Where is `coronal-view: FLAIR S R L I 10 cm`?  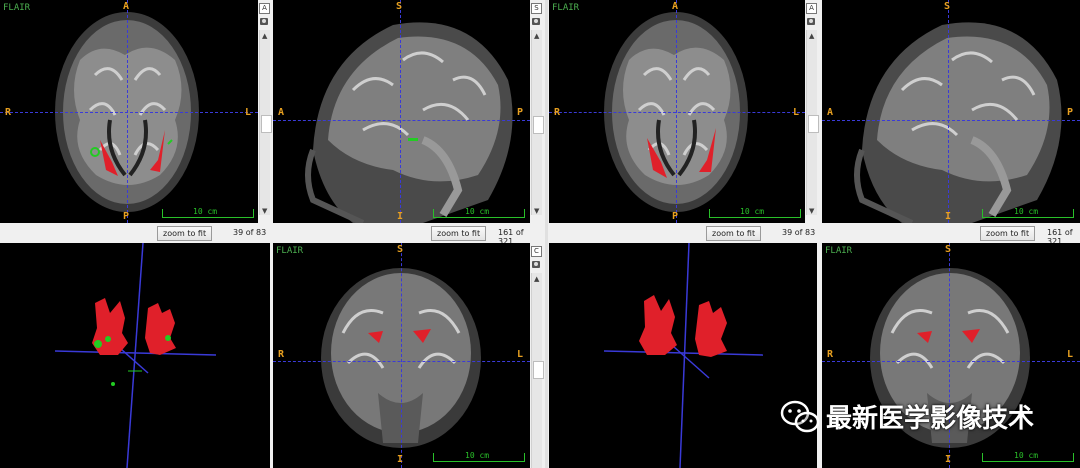 coronal-view: FLAIR S R L I 10 cm is located at coordinates (401, 355).